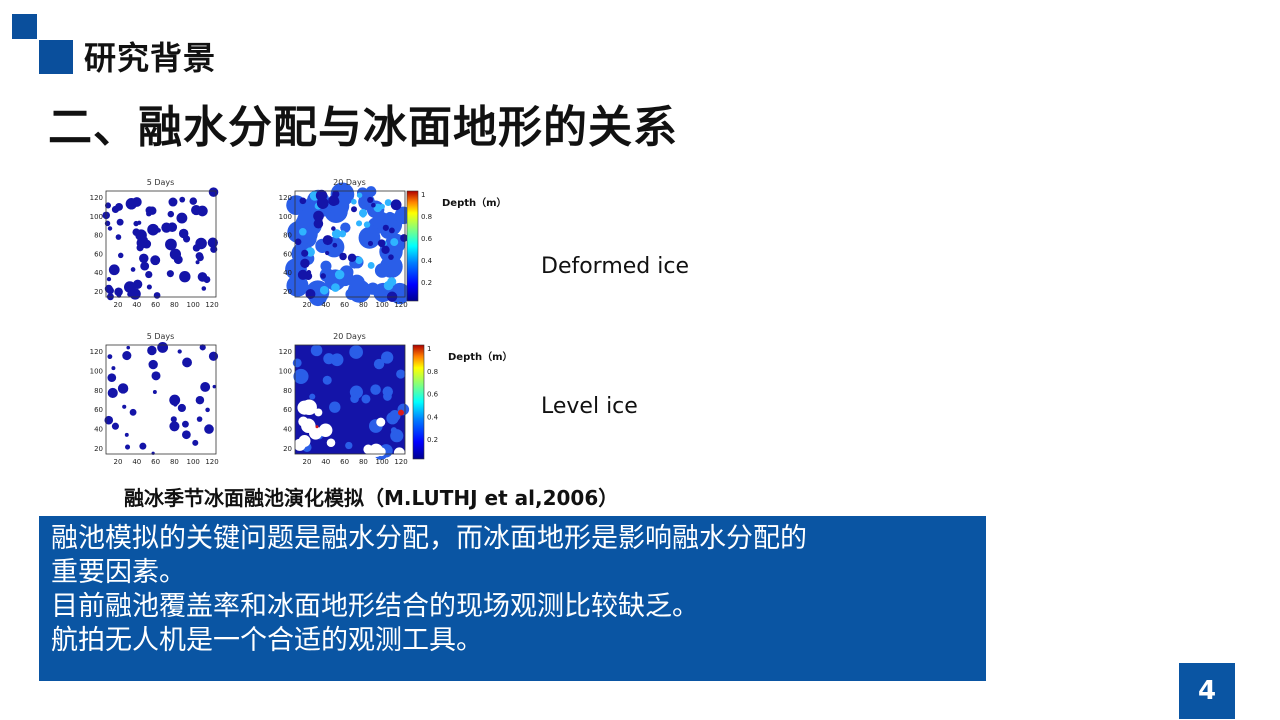  What do you see at coordinates (480, 356) in the screenshot?
I see `colorbar-label: Depth（m）` at bounding box center [480, 356].